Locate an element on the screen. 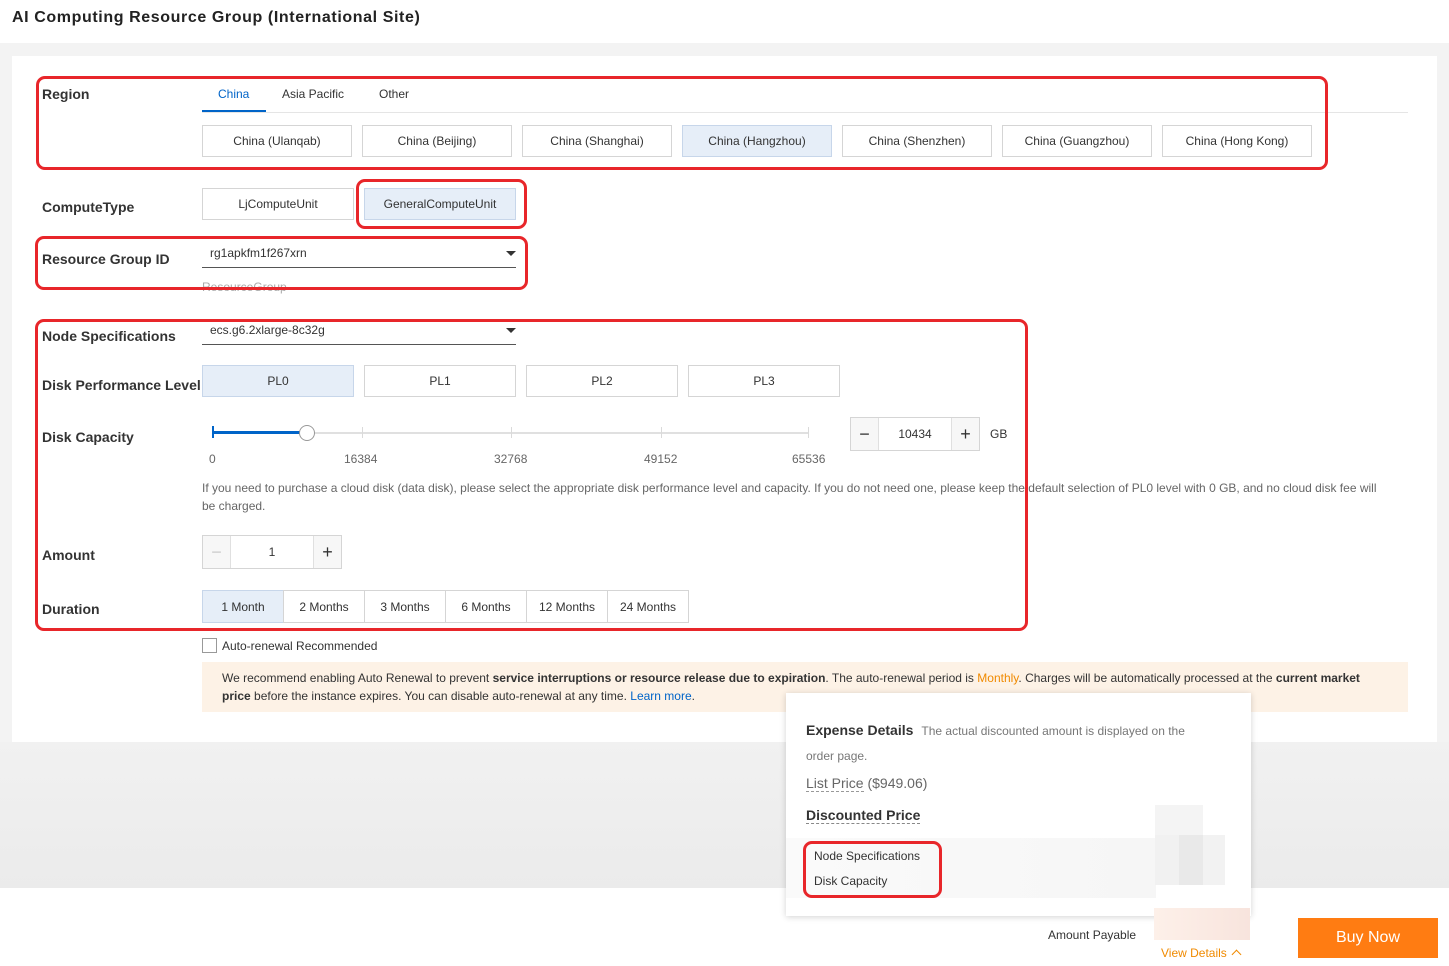  region-option-ulanqab: China (Ulanqab) is located at coordinates (277, 141).